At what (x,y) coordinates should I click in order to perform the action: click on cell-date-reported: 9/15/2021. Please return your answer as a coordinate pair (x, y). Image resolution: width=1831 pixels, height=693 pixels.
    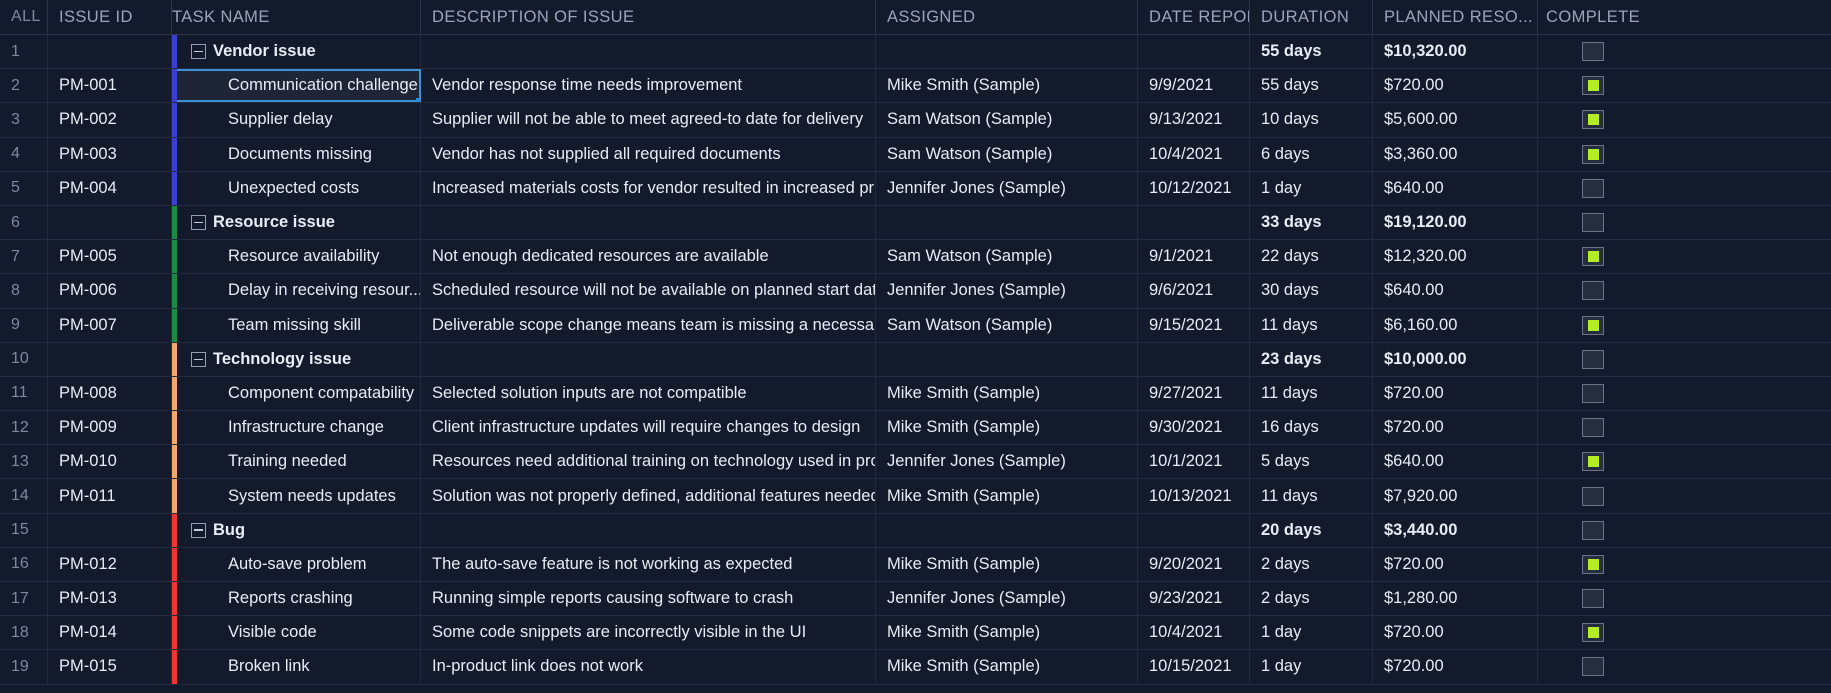
    Looking at the image, I should click on (1194, 325).